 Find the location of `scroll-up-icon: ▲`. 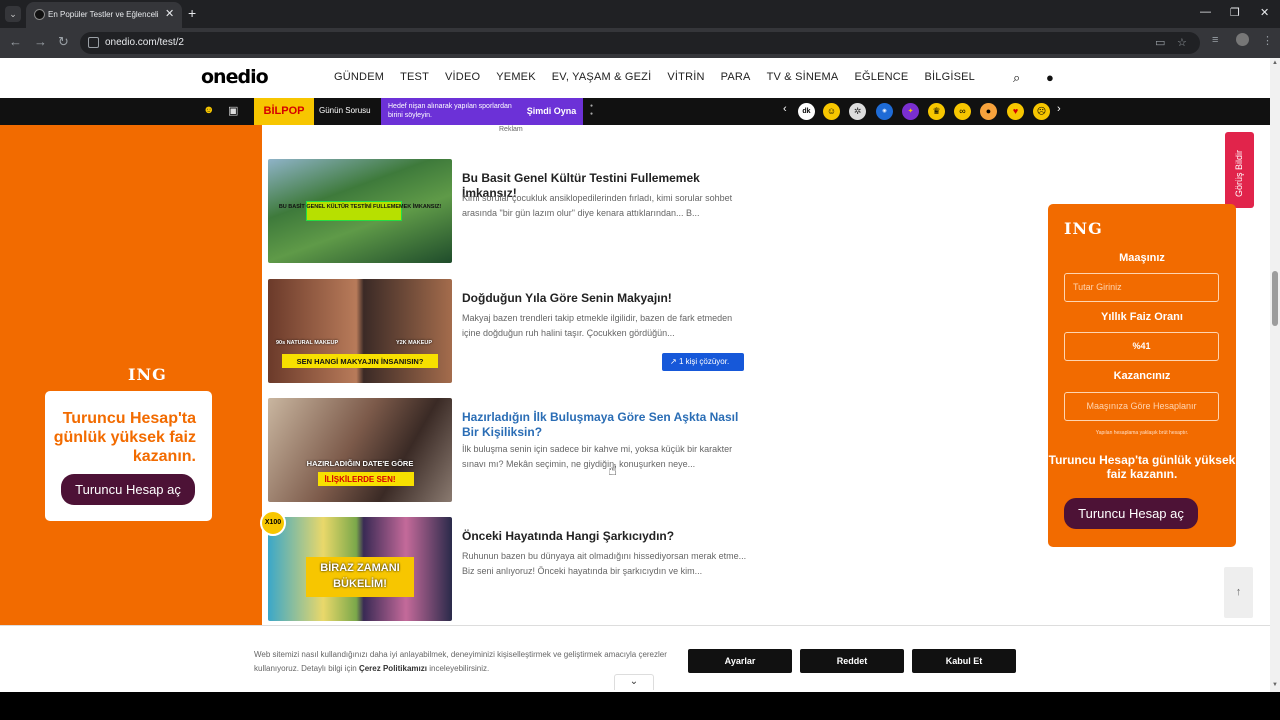

scroll-up-icon: ▲ is located at coordinates (1275, 63).